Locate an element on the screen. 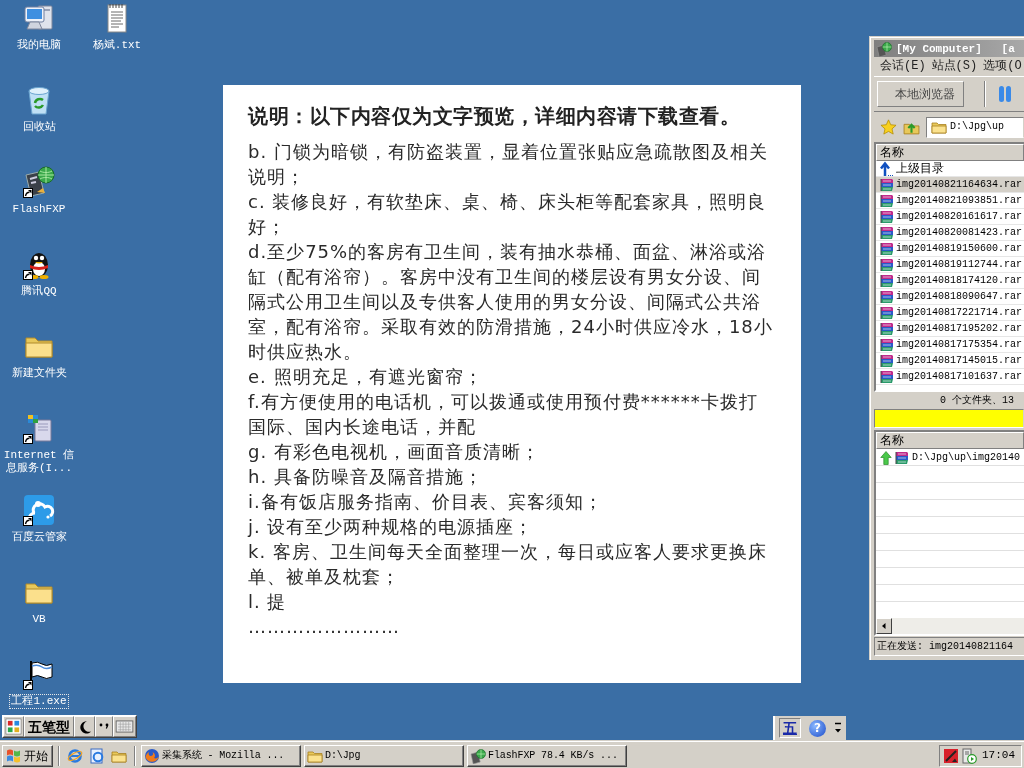  scroll-left-button is located at coordinates (884, 626).